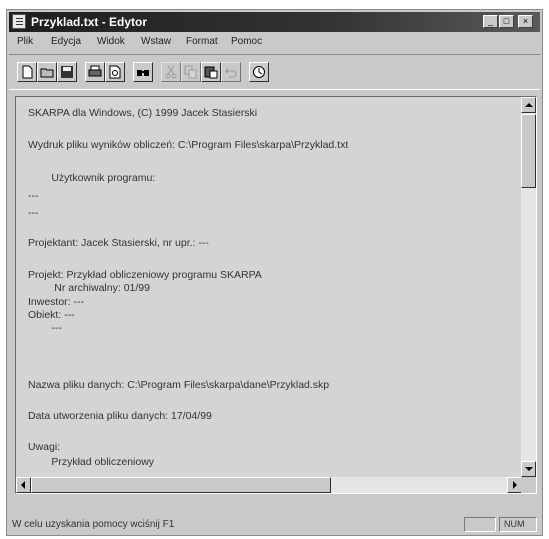 This screenshot has height=539, width=549. What do you see at coordinates (528, 151) in the screenshot?
I see `vertical-scroll-thumb` at bounding box center [528, 151].